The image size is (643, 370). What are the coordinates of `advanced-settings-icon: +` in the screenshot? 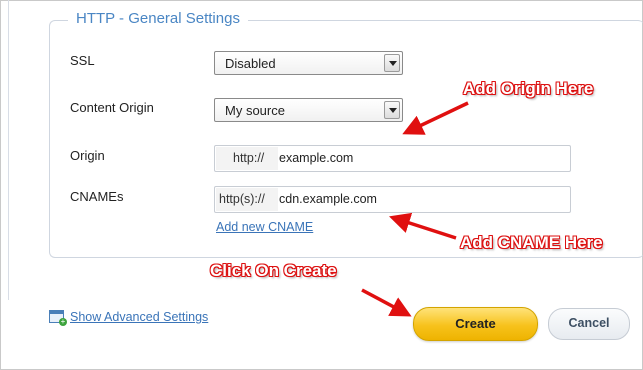 It's located at (58, 318).